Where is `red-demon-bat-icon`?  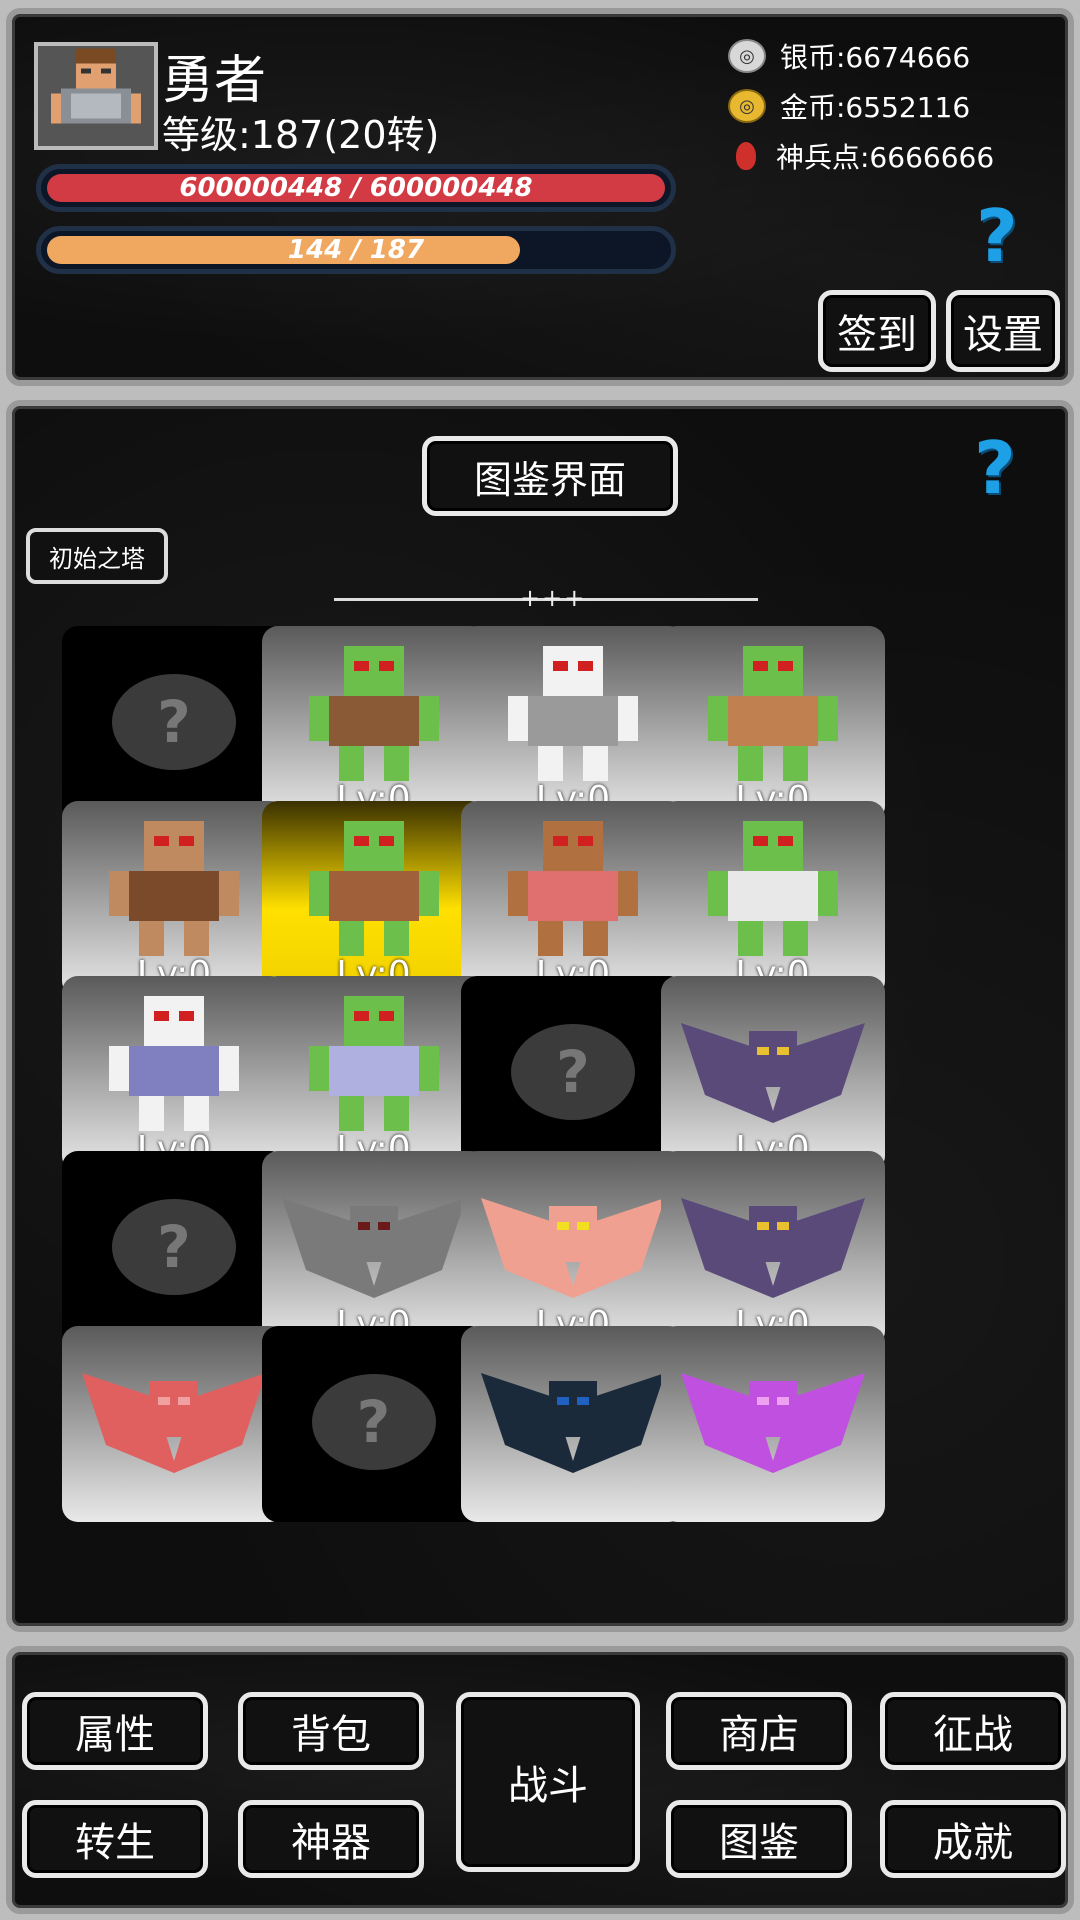 red-demon-bat-icon is located at coordinates (174, 1411).